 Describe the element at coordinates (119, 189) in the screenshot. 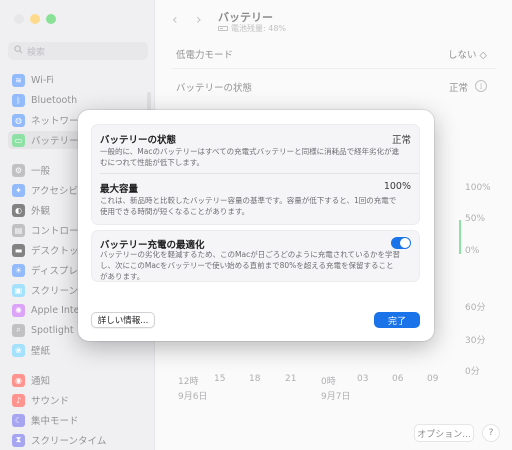

I see `capacity-title: 最大容量` at that location.